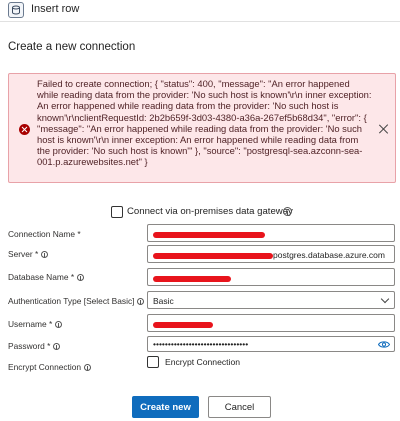 Image resolution: width=400 pixels, height=421 pixels. I want to click on close-icon, so click(384, 129).